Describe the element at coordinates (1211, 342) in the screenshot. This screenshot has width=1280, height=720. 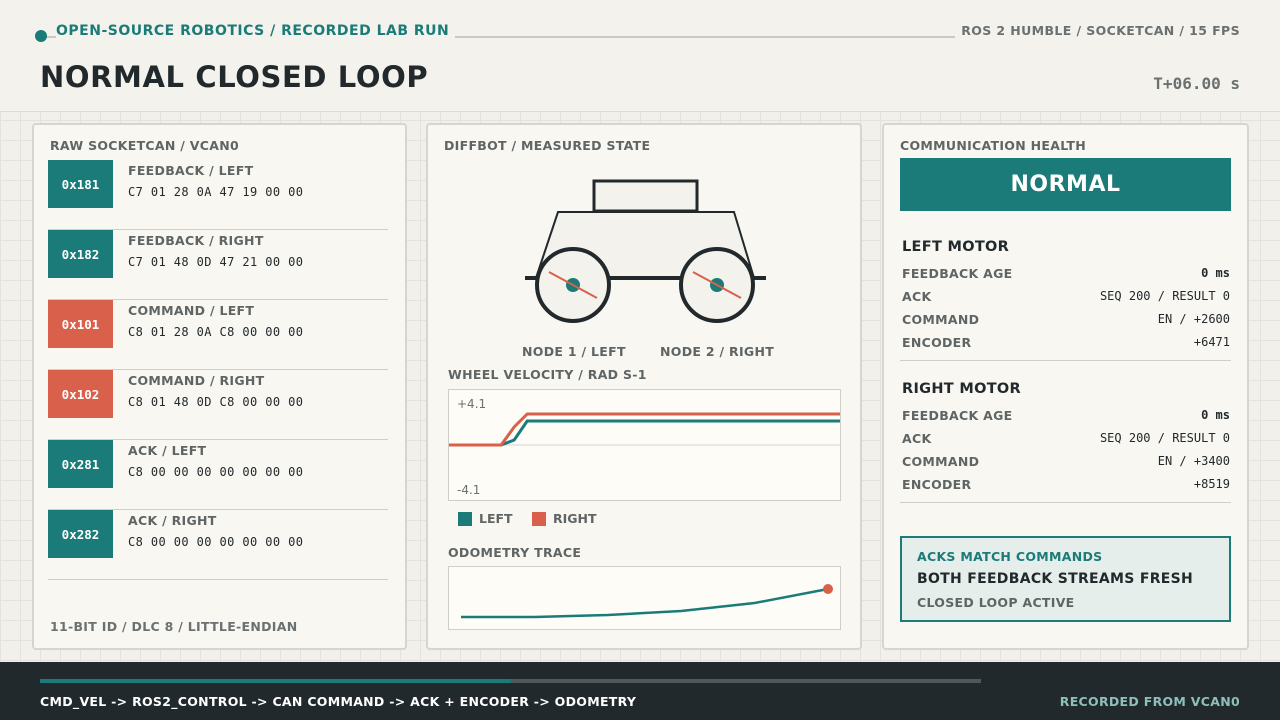
I see `kv-value: +6471` at that location.